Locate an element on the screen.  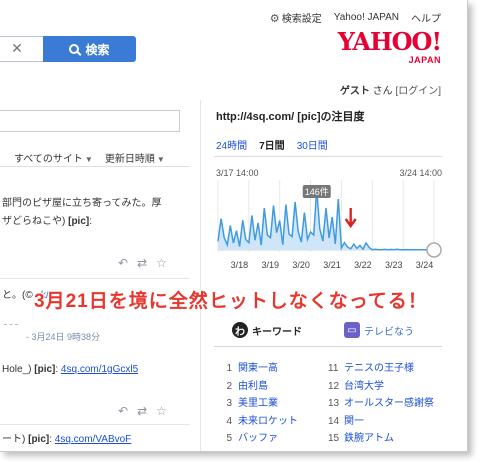
ranking-number: 4 is located at coordinates (229, 421).